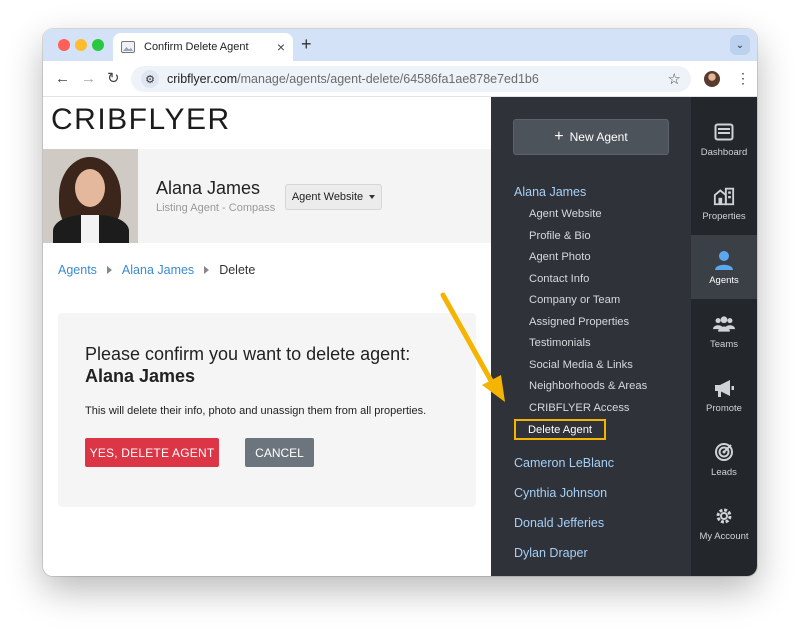 This screenshot has width=800, height=634. What do you see at coordinates (62, 79) in the screenshot?
I see `back-button: ←` at bounding box center [62, 79].